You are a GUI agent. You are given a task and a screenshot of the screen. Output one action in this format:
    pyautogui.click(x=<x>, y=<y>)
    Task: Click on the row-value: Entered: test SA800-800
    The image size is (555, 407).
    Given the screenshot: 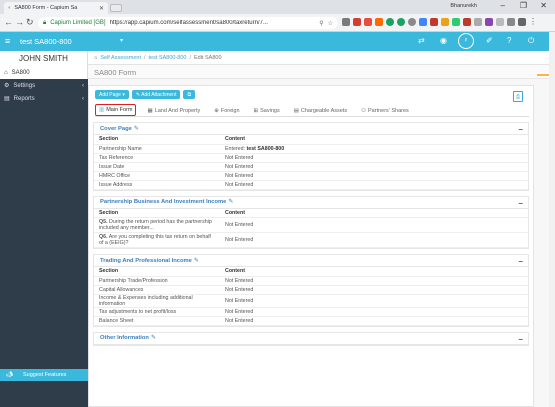 What is the action you would take?
    pyautogui.click(x=374, y=149)
    